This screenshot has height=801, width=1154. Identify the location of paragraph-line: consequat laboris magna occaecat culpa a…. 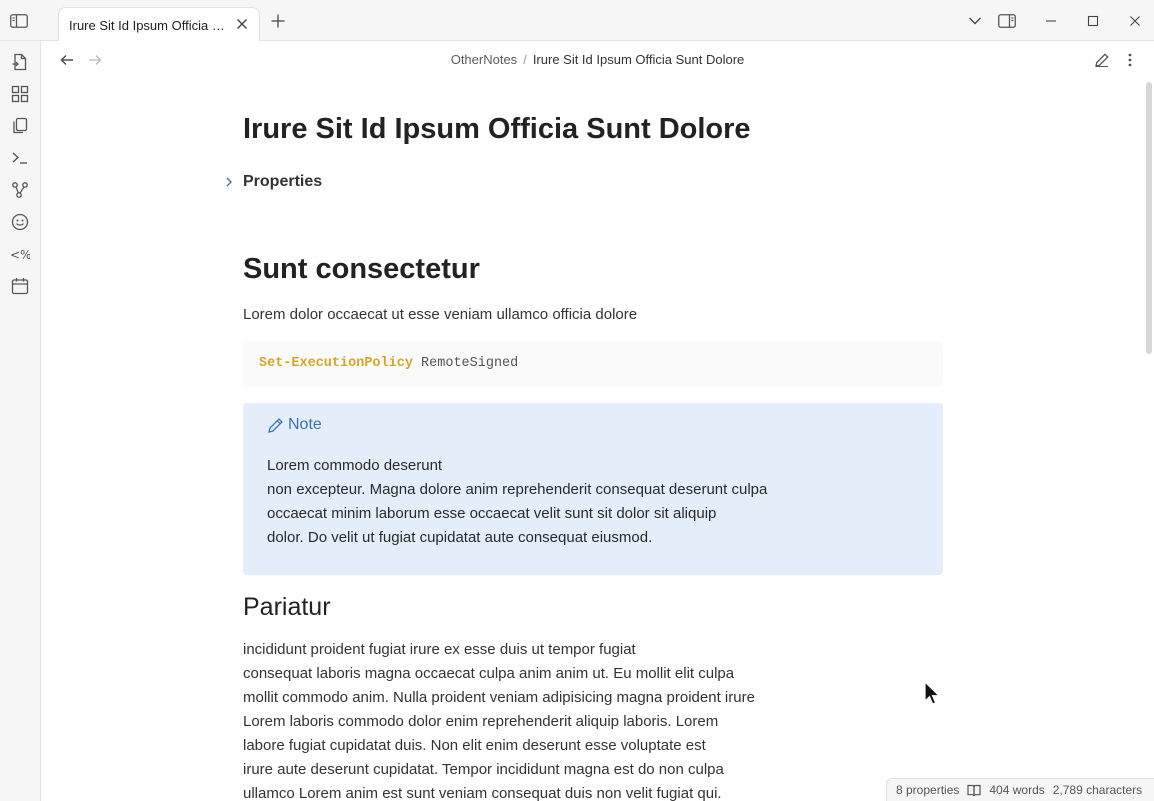
(489, 673).